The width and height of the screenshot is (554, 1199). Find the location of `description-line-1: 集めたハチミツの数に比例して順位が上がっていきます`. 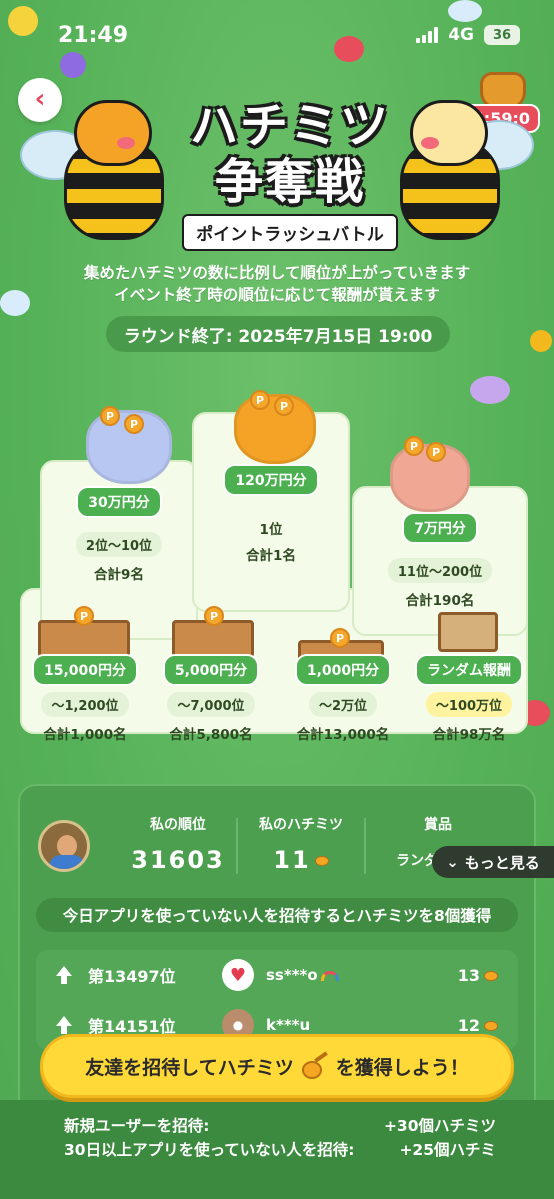

description-line-1: 集めたハチミツの数に比例して順位が上がっていきます is located at coordinates (277, 273).